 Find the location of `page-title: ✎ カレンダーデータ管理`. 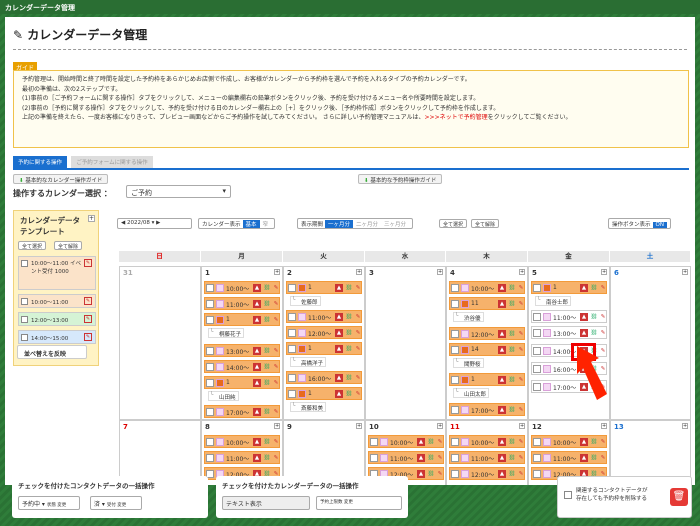

page-title: ✎ カレンダーデータ管理 is located at coordinates (80, 35).